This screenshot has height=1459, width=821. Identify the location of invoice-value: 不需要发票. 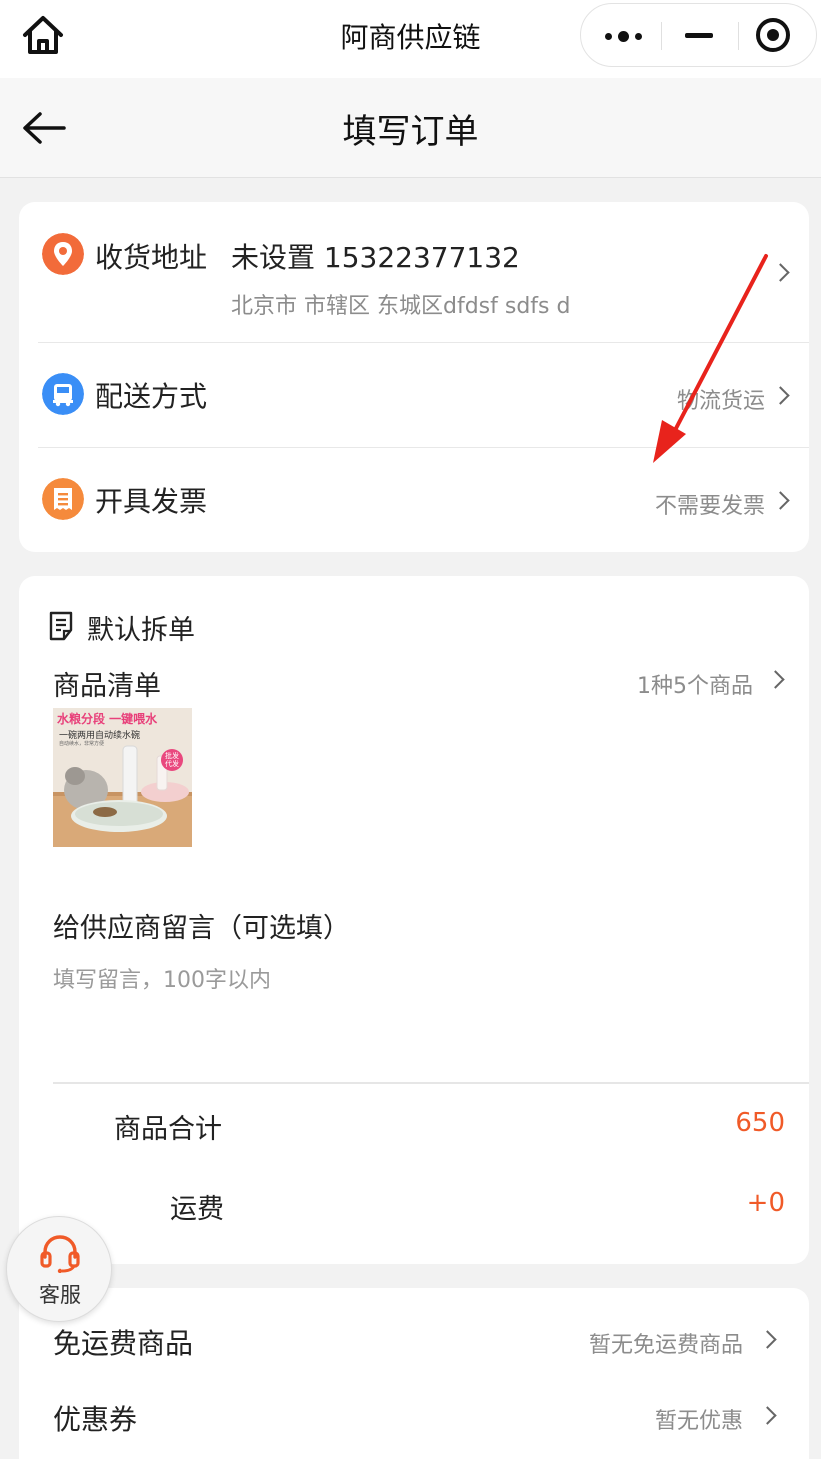
(709, 506).